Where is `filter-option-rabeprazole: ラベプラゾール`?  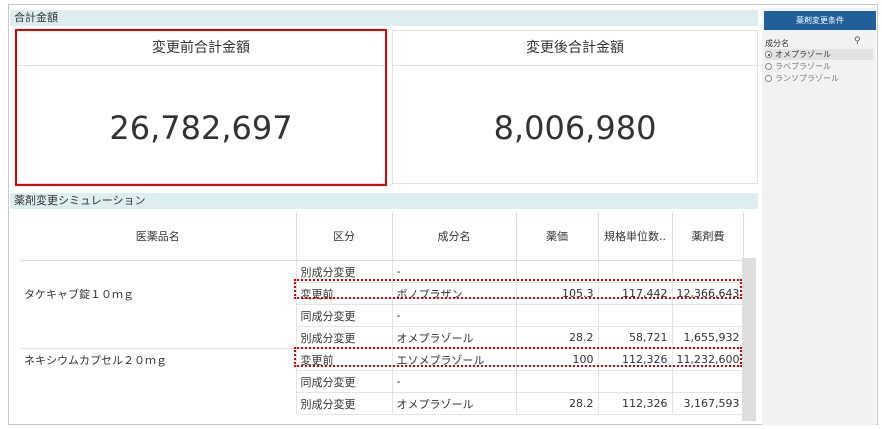 filter-option-rabeprazole: ラベプラゾール is located at coordinates (819, 66).